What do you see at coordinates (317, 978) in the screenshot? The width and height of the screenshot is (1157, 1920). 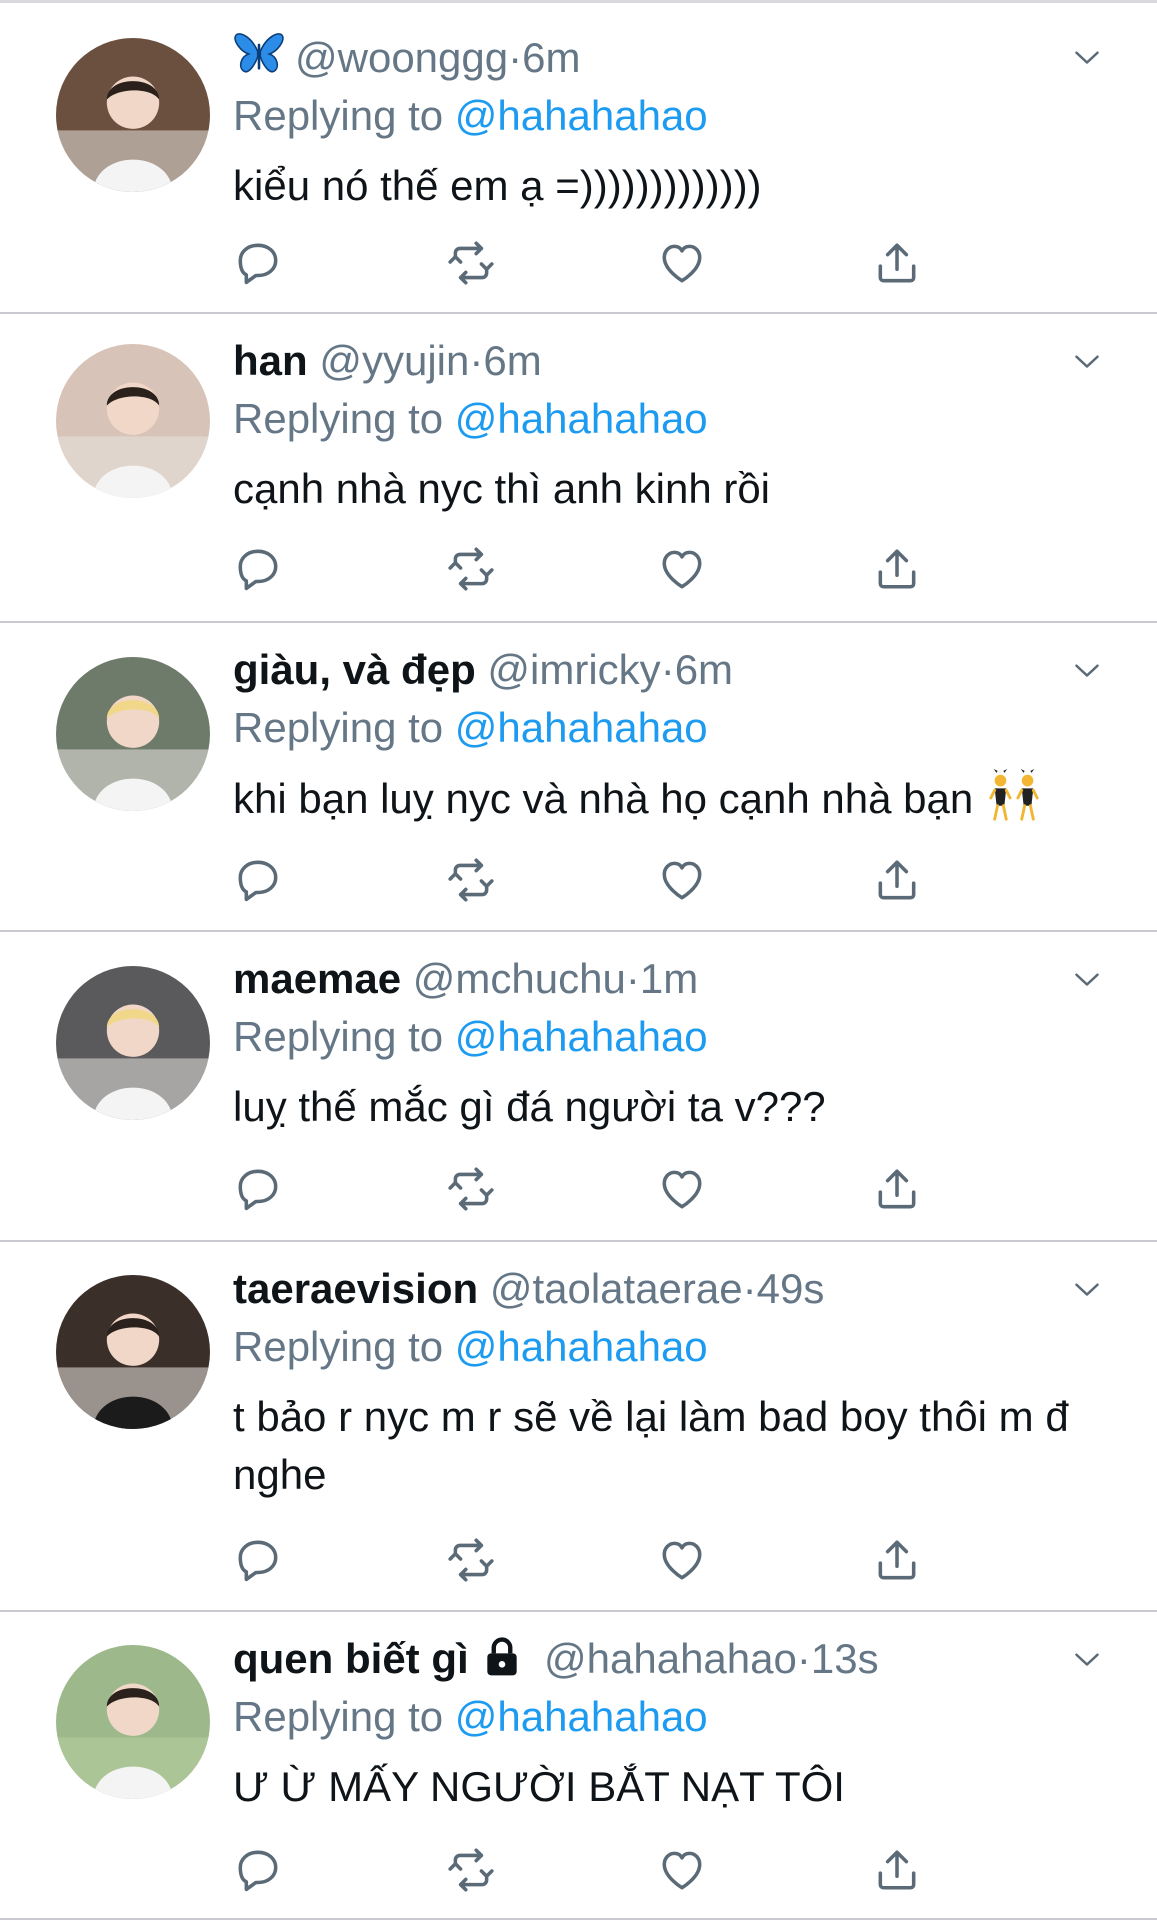 I see `display-name: maemae` at bounding box center [317, 978].